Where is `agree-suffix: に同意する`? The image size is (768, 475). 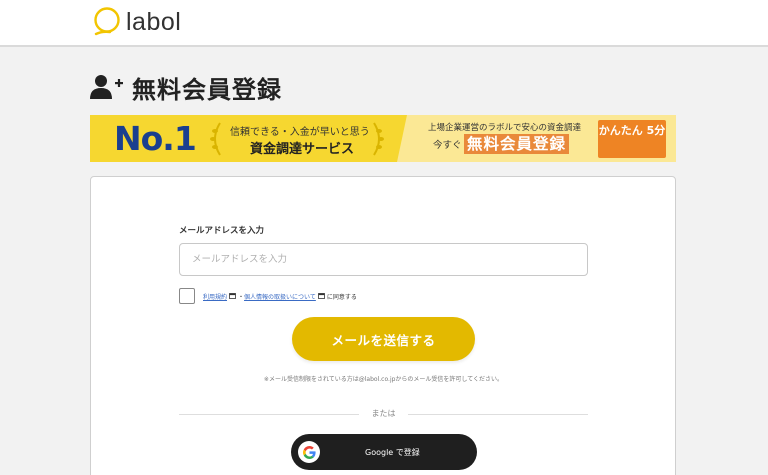 agree-suffix: に同意する is located at coordinates (341, 297).